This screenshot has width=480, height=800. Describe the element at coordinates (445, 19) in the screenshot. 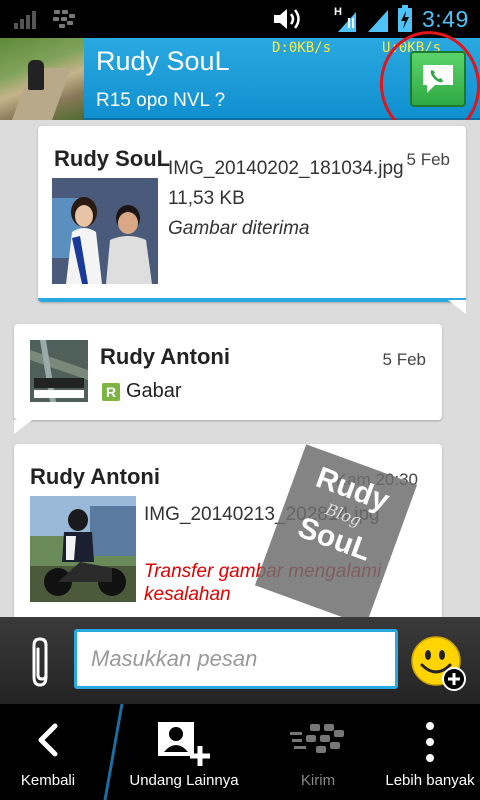

I see `clock: 3:49` at that location.